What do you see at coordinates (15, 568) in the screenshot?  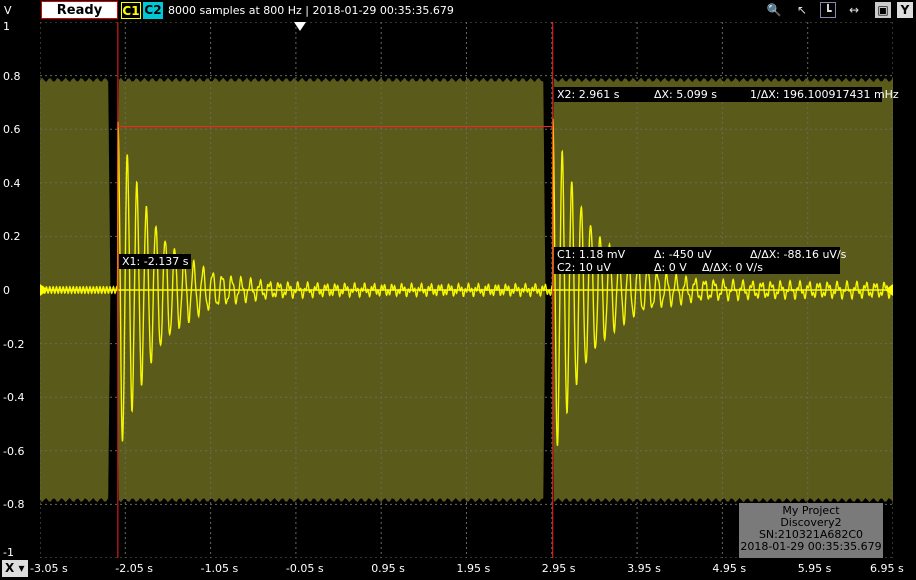 I see `x-axis-button: X ▾` at bounding box center [15, 568].